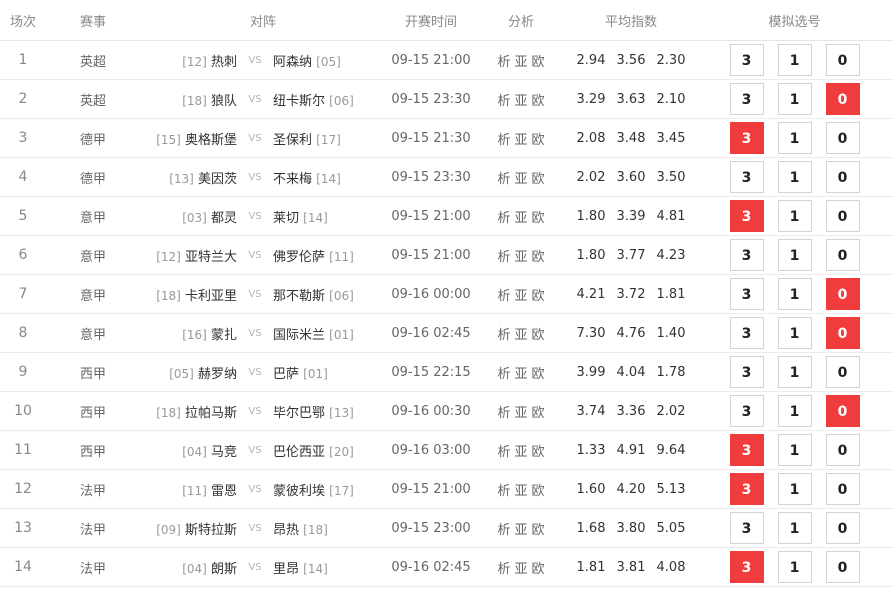 The width and height of the screenshot is (893, 596). I want to click on home-team: [04] 马竞, so click(190, 450).